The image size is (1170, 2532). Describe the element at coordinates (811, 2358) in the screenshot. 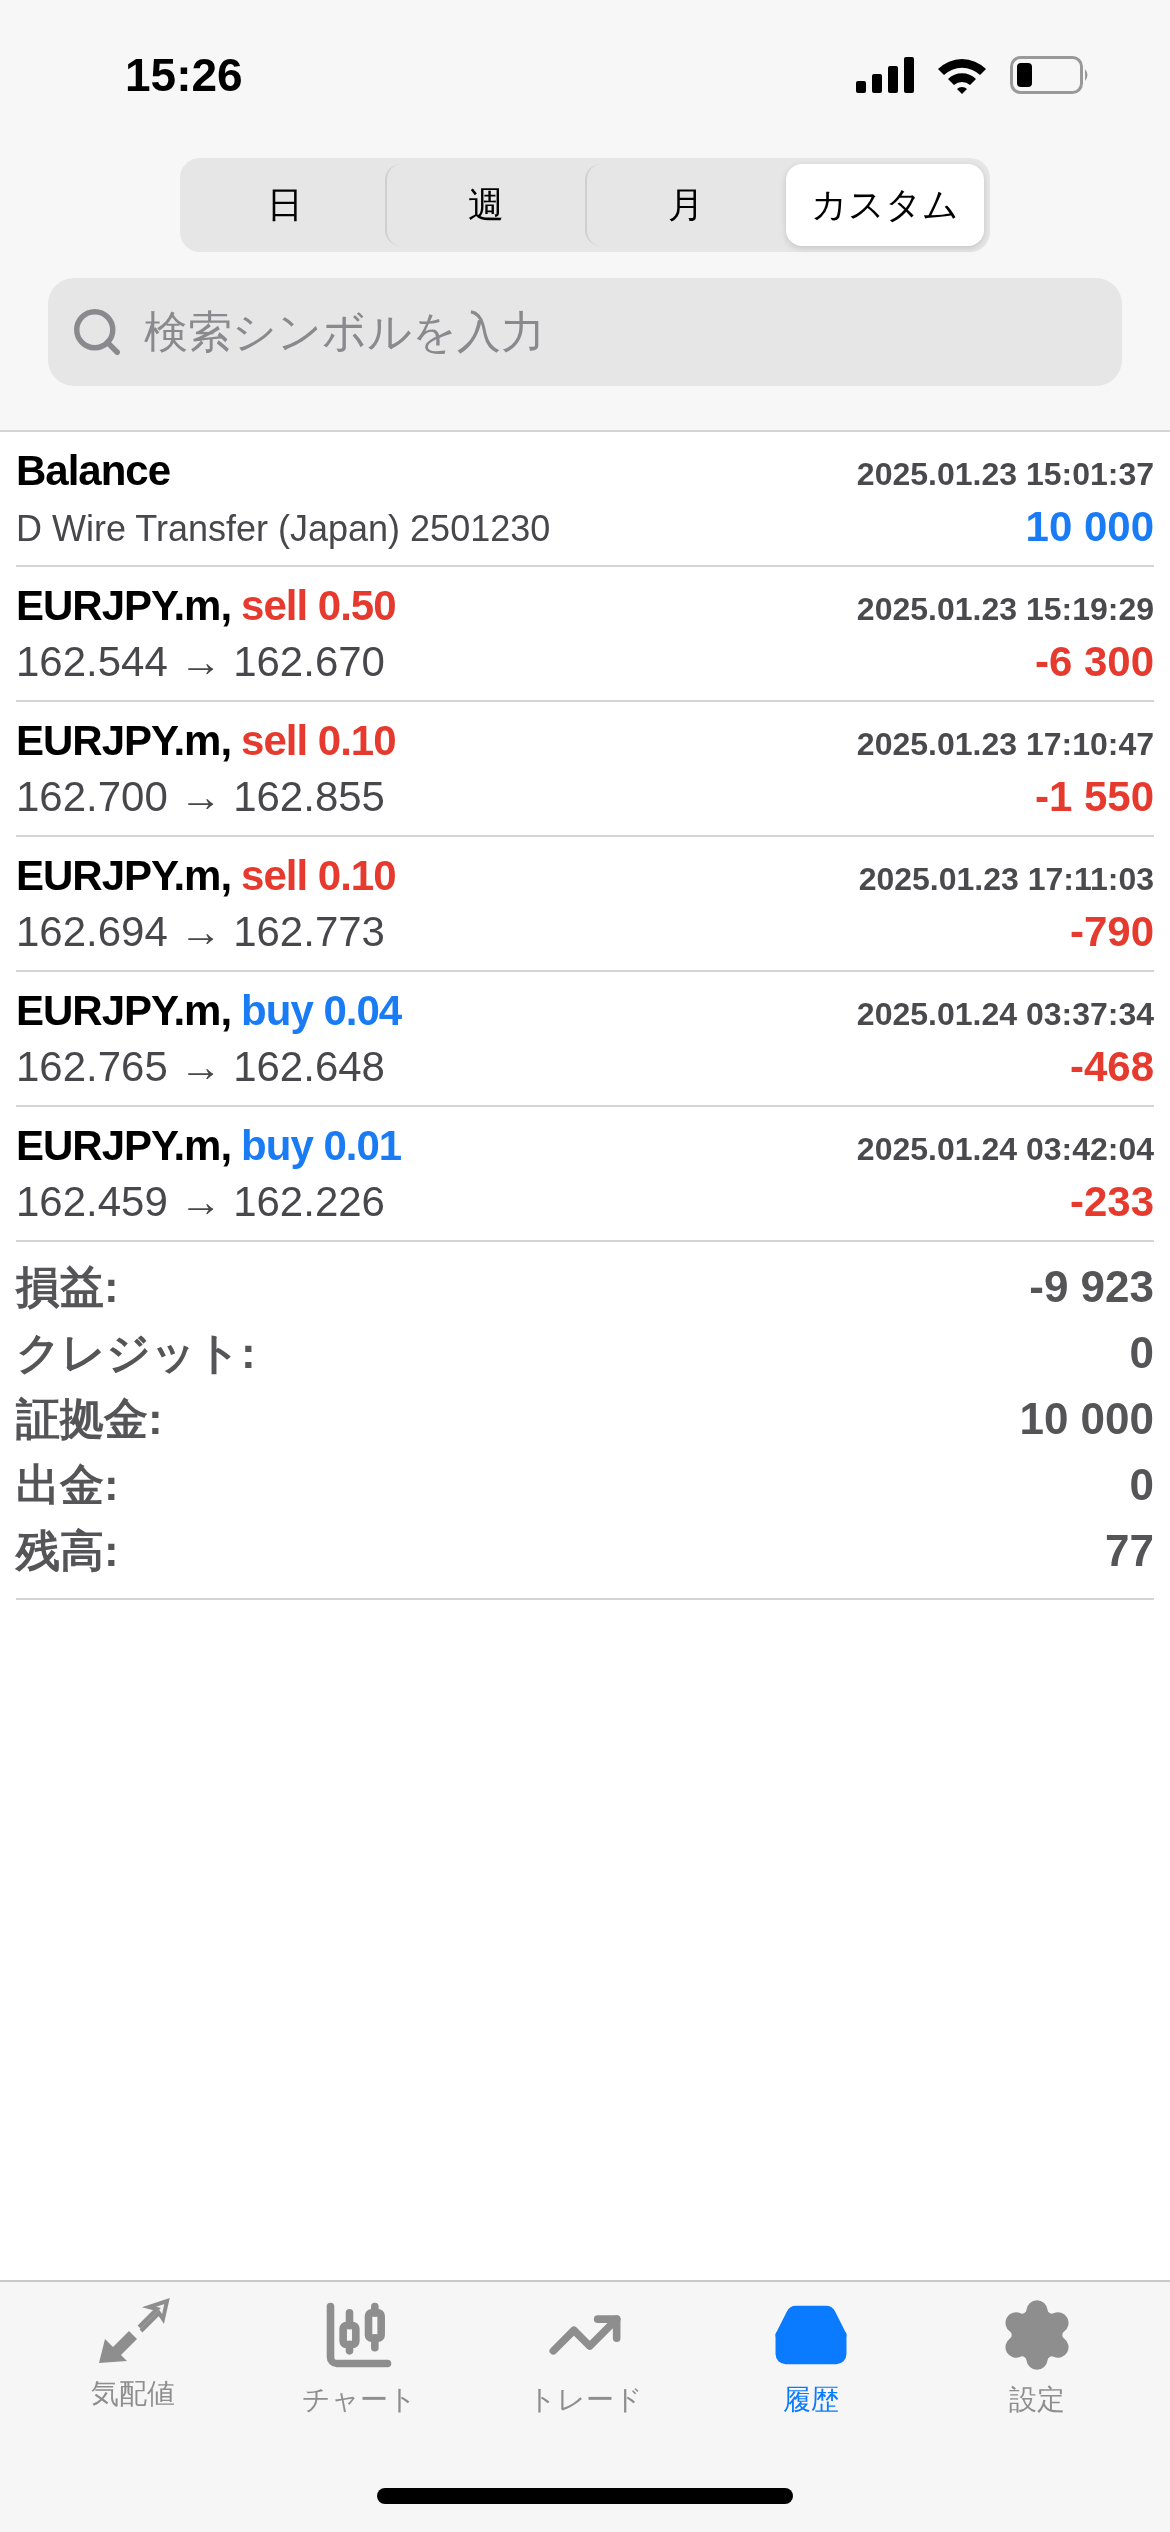

I see `nav-tab: 履歴` at that location.